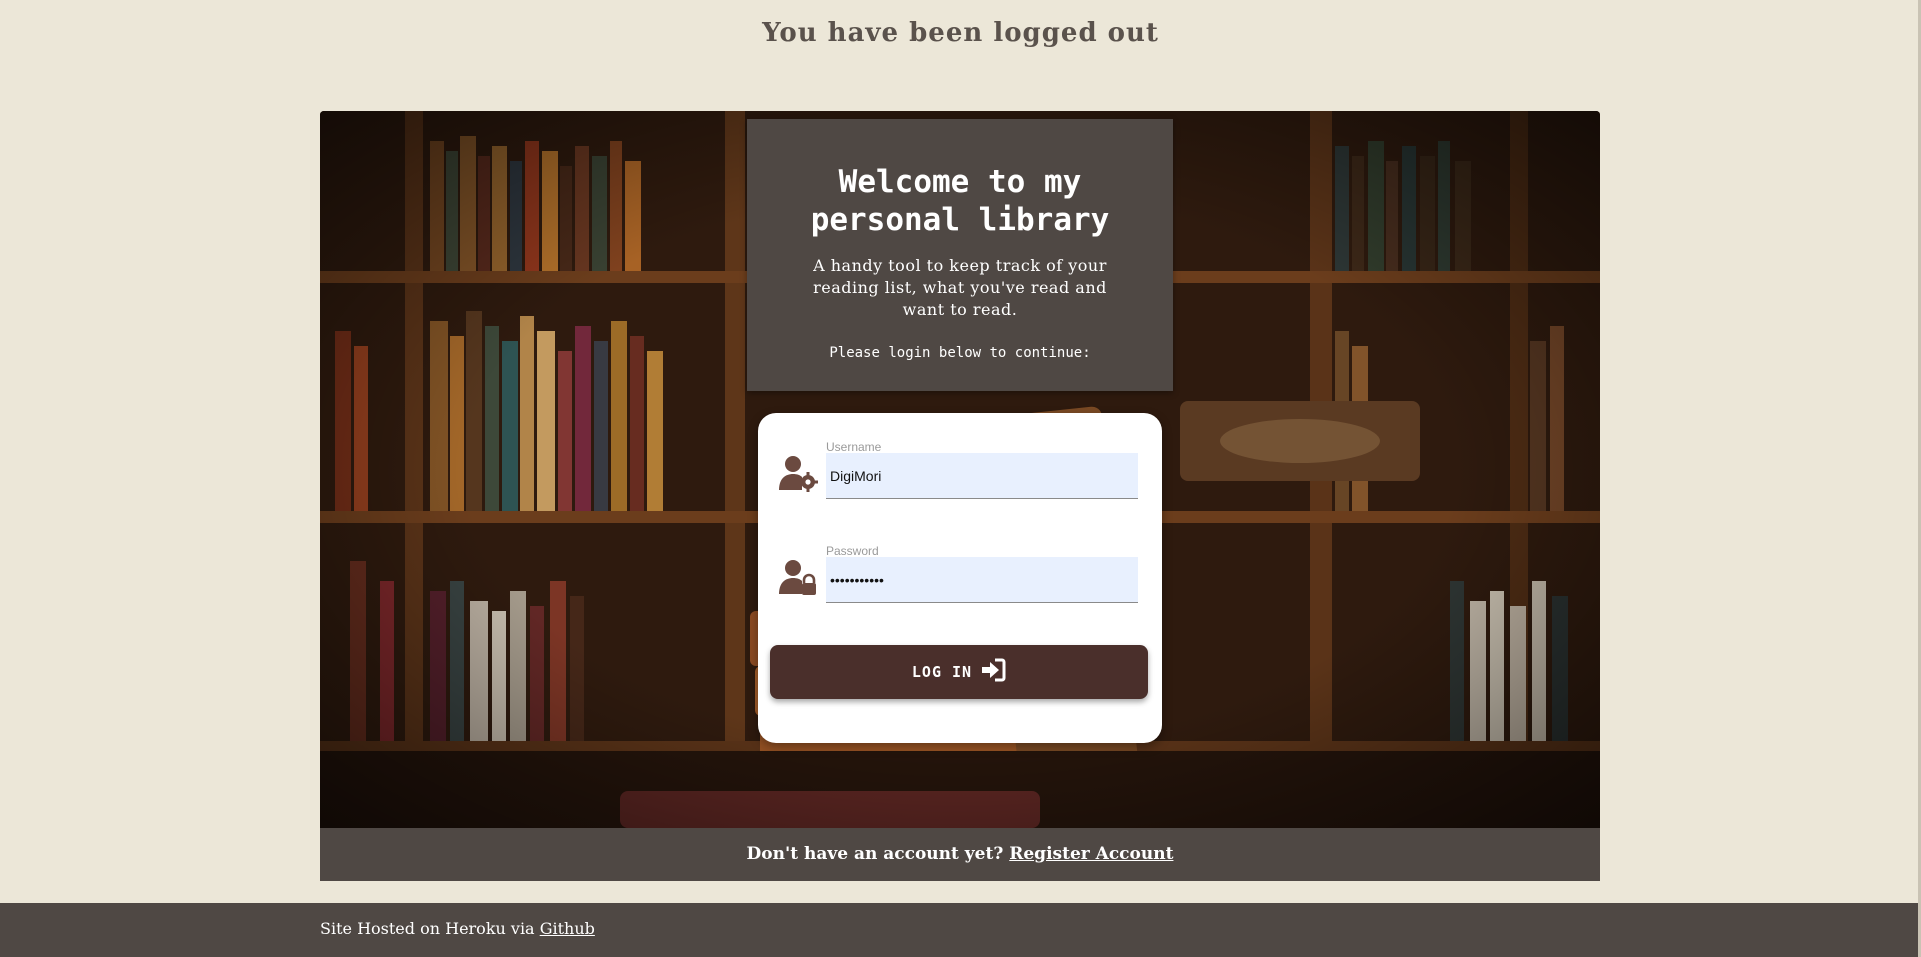  What do you see at coordinates (993, 672) in the screenshot?
I see `sign-in-icon` at bounding box center [993, 672].